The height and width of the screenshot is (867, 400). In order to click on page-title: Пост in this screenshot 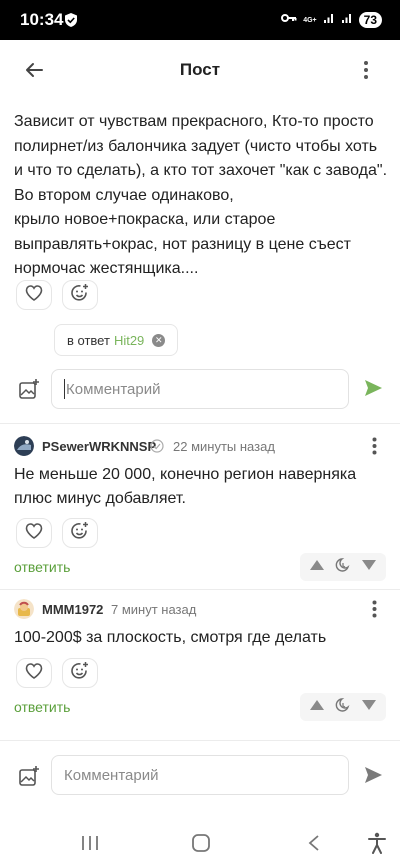, I will do `click(200, 69)`.